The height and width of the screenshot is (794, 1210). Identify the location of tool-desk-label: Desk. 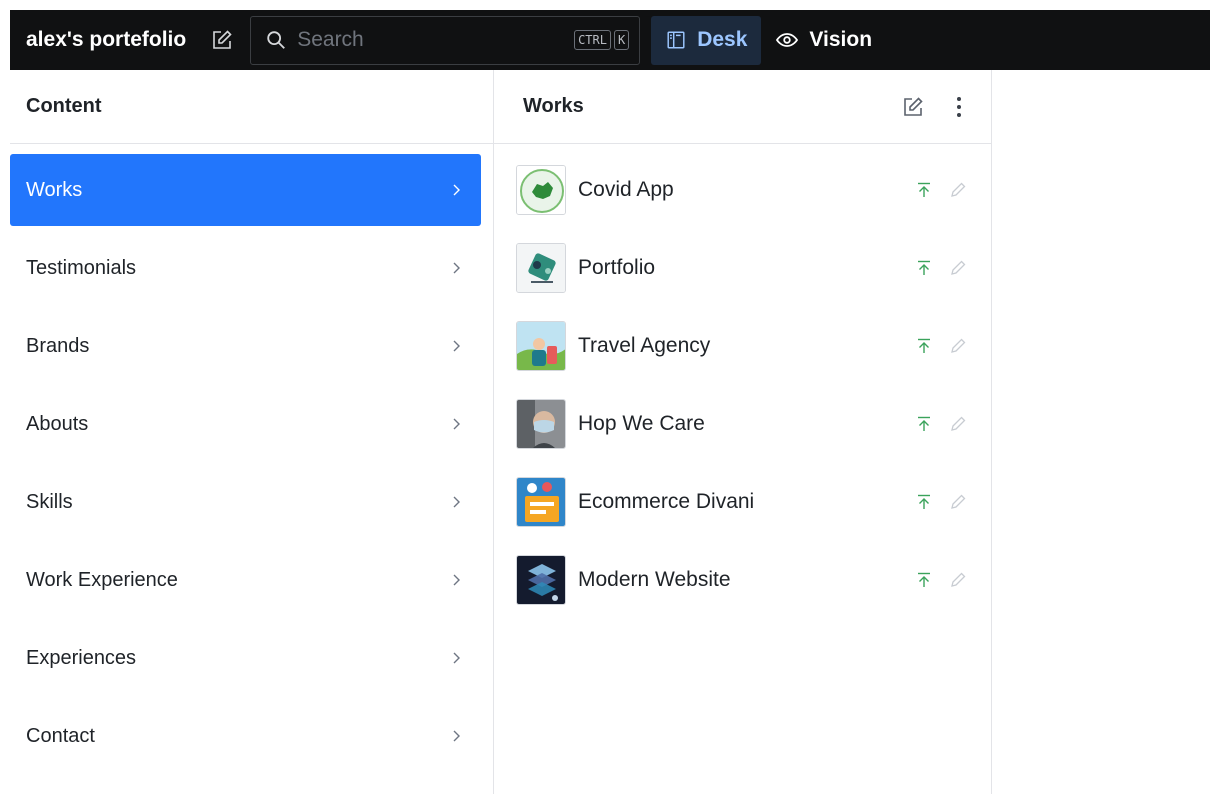
(722, 39).